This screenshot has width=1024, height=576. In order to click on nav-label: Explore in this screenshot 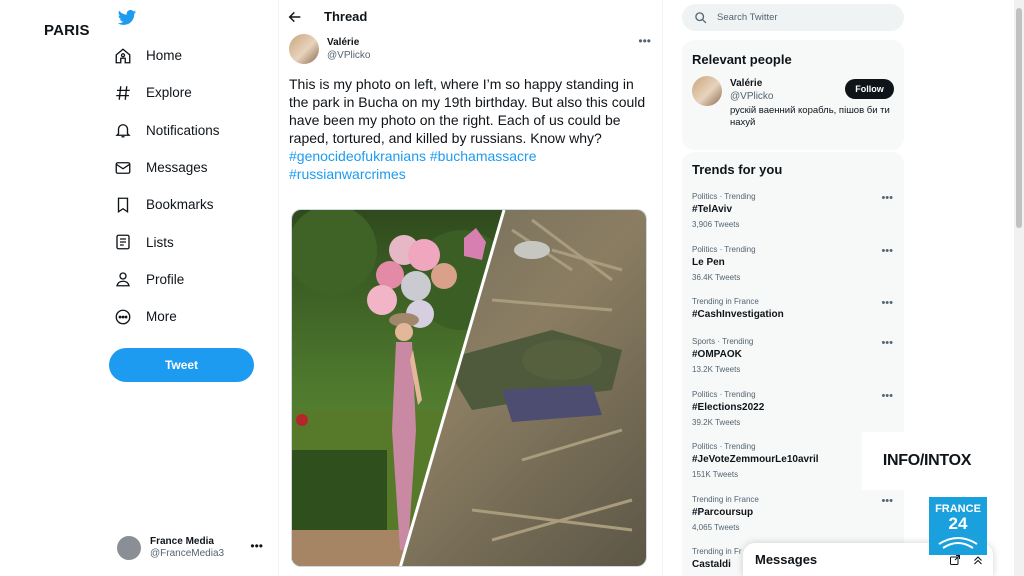, I will do `click(169, 93)`.